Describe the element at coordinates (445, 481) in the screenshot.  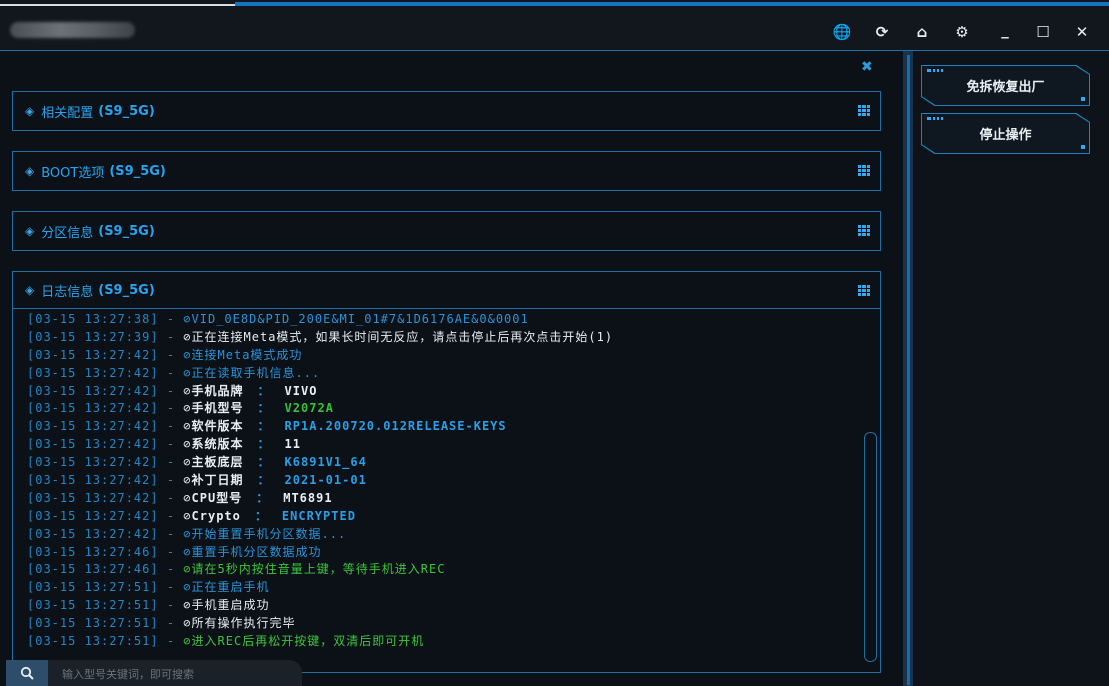
I see `log-line: [03-15 13:27:42] - ⊘补丁日期 ： 2021-01-01` at that location.